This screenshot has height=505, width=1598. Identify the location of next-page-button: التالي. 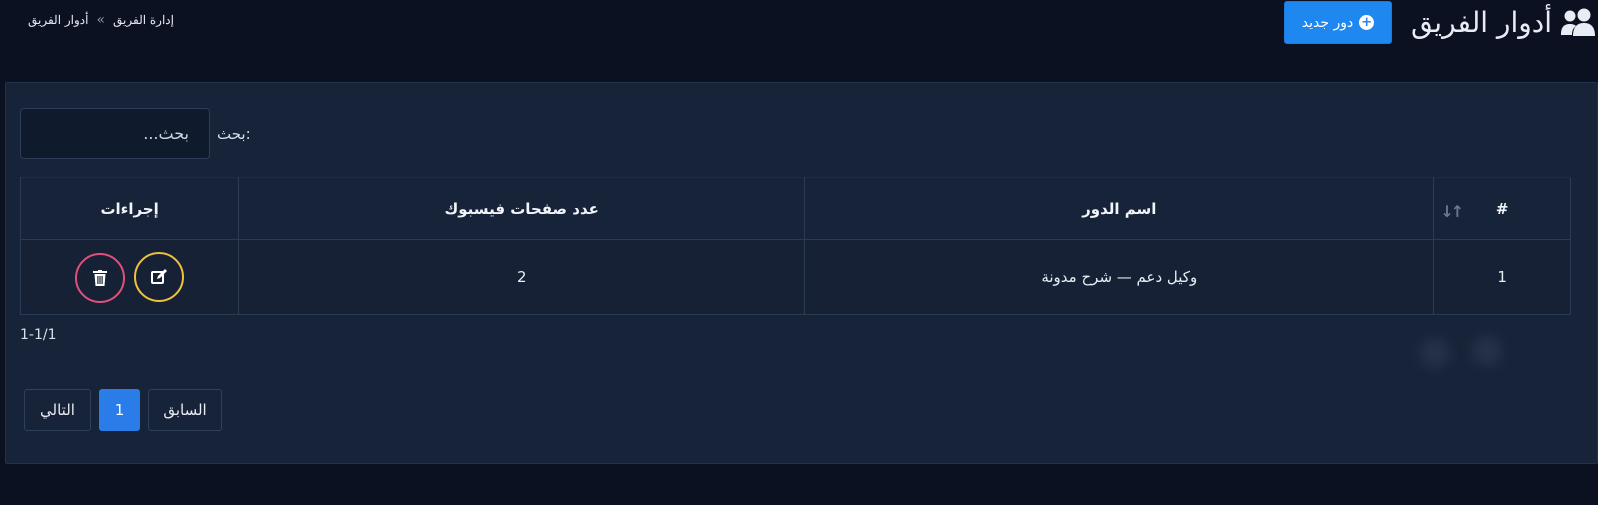
(57, 410).